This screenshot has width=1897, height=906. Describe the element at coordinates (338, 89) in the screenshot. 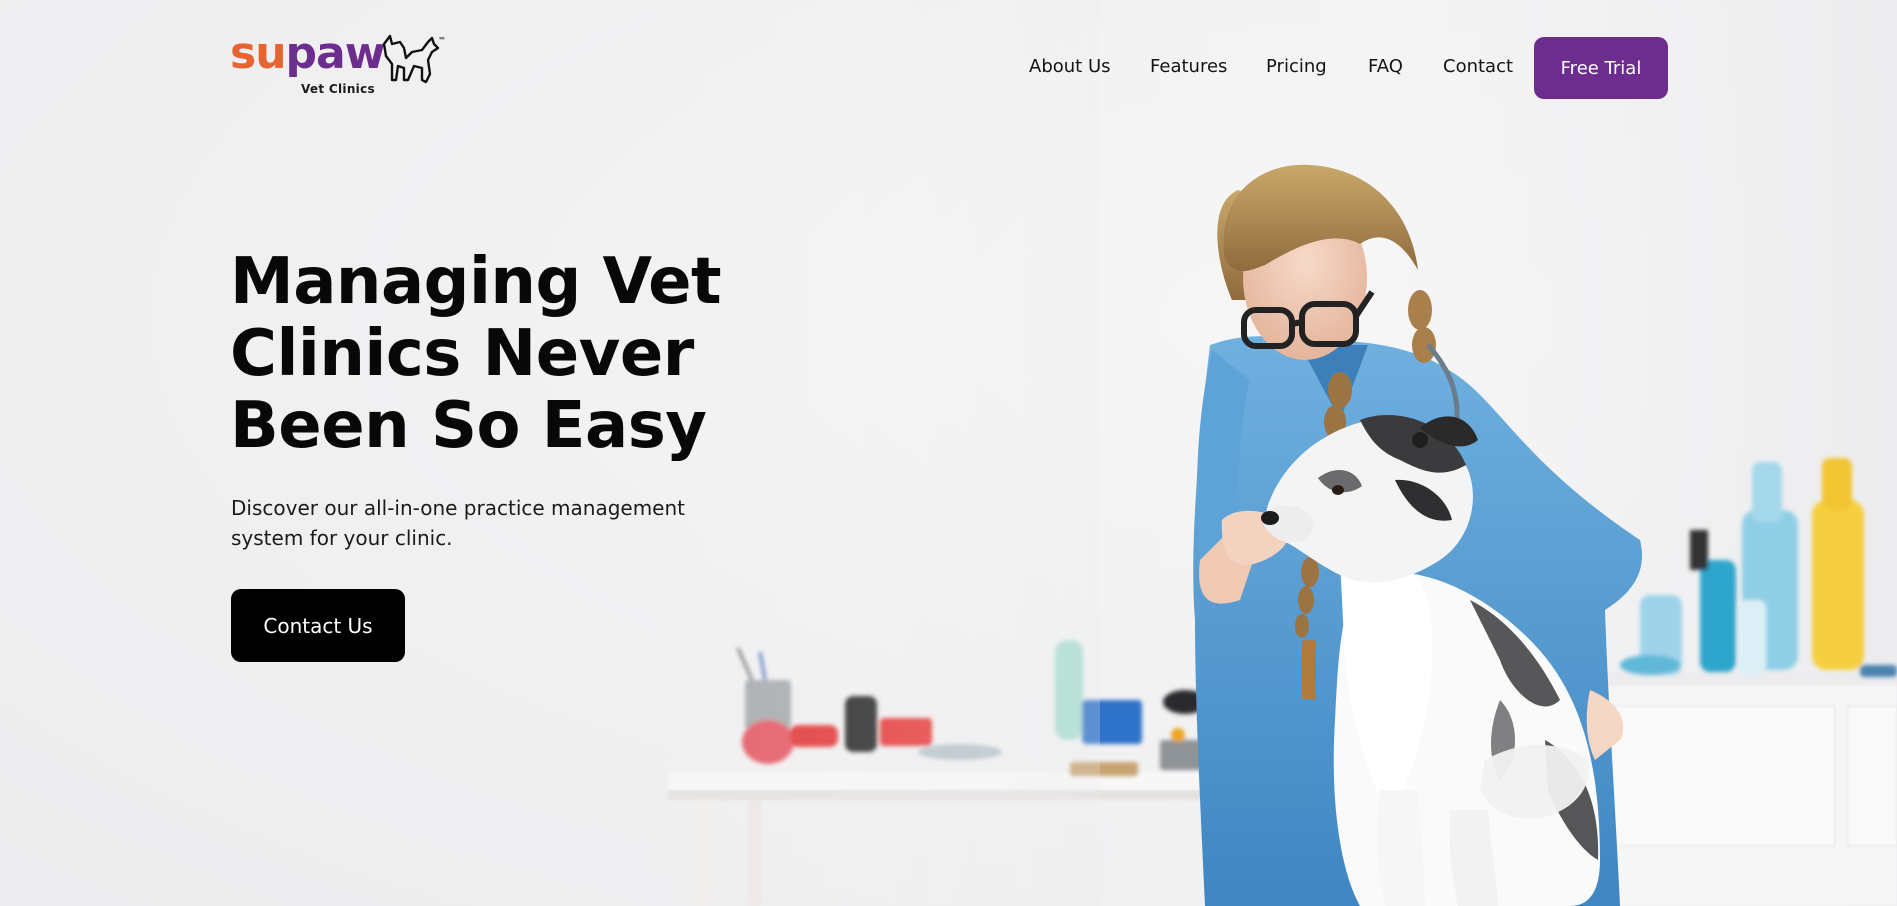

I see `logo-subtitle: Vet Clinics` at that location.